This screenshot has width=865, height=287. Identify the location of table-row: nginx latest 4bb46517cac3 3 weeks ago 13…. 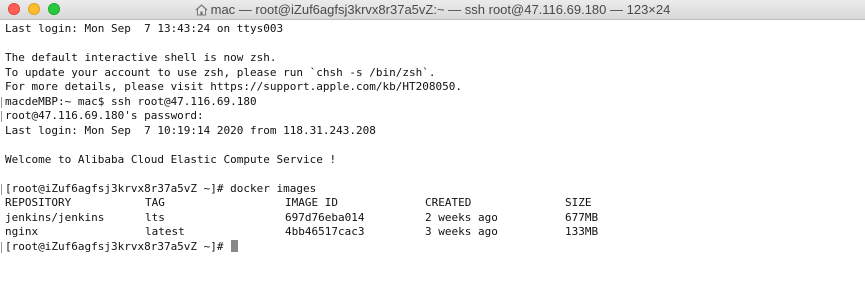
(435, 232).